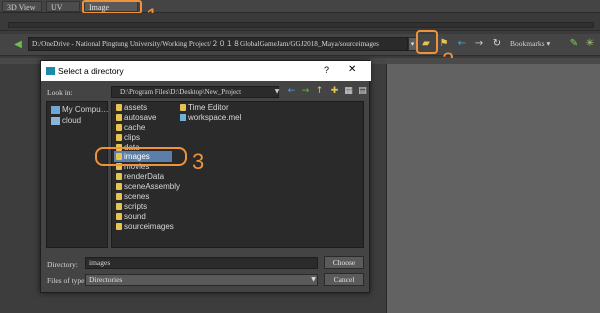 The image size is (600, 313). I want to click on forward-arrow-icon: →, so click(479, 44).